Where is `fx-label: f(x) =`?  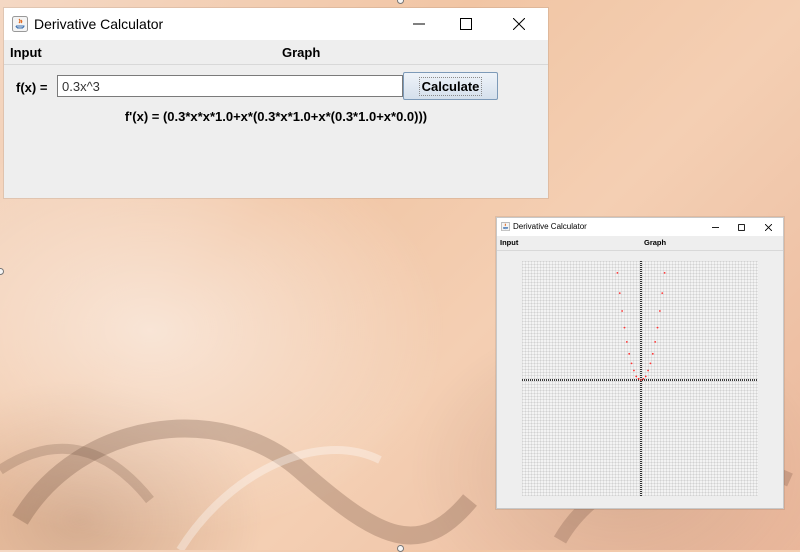
fx-label: f(x) = is located at coordinates (32, 87).